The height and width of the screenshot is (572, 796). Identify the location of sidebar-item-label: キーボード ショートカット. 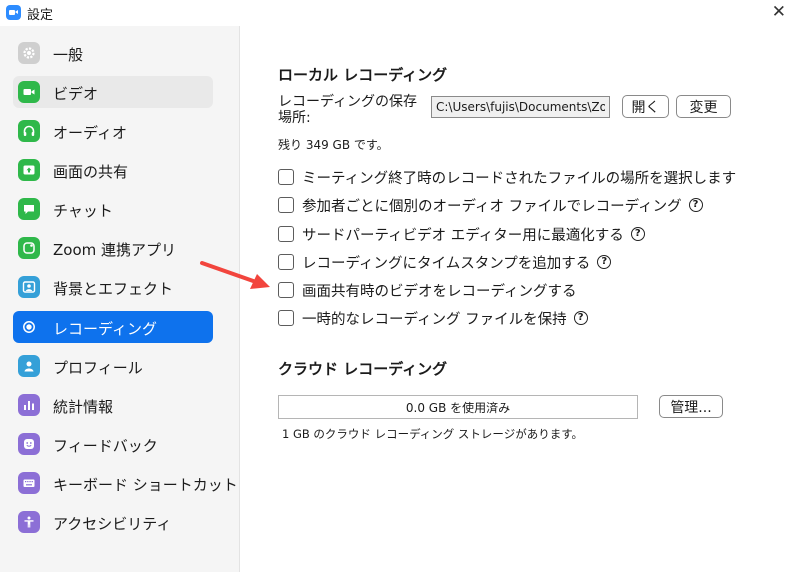
(145, 485).